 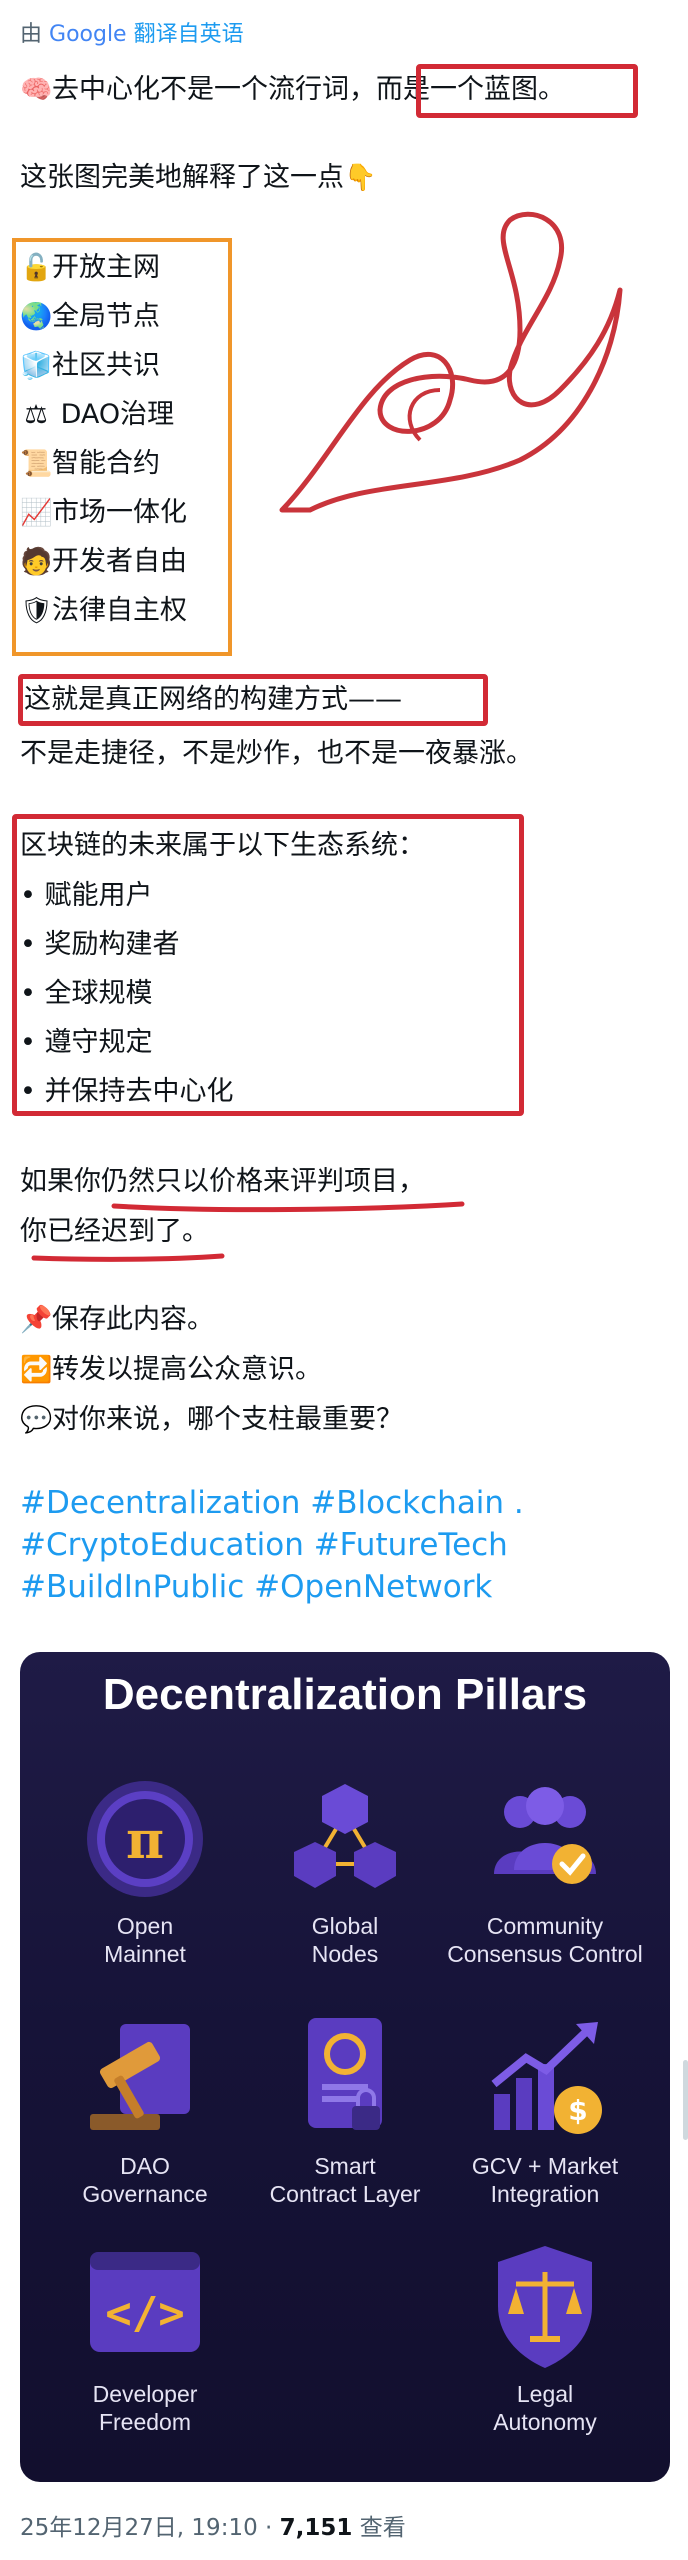 What do you see at coordinates (86, 993) in the screenshot?
I see `future-list-item: • 全球规模` at bounding box center [86, 993].